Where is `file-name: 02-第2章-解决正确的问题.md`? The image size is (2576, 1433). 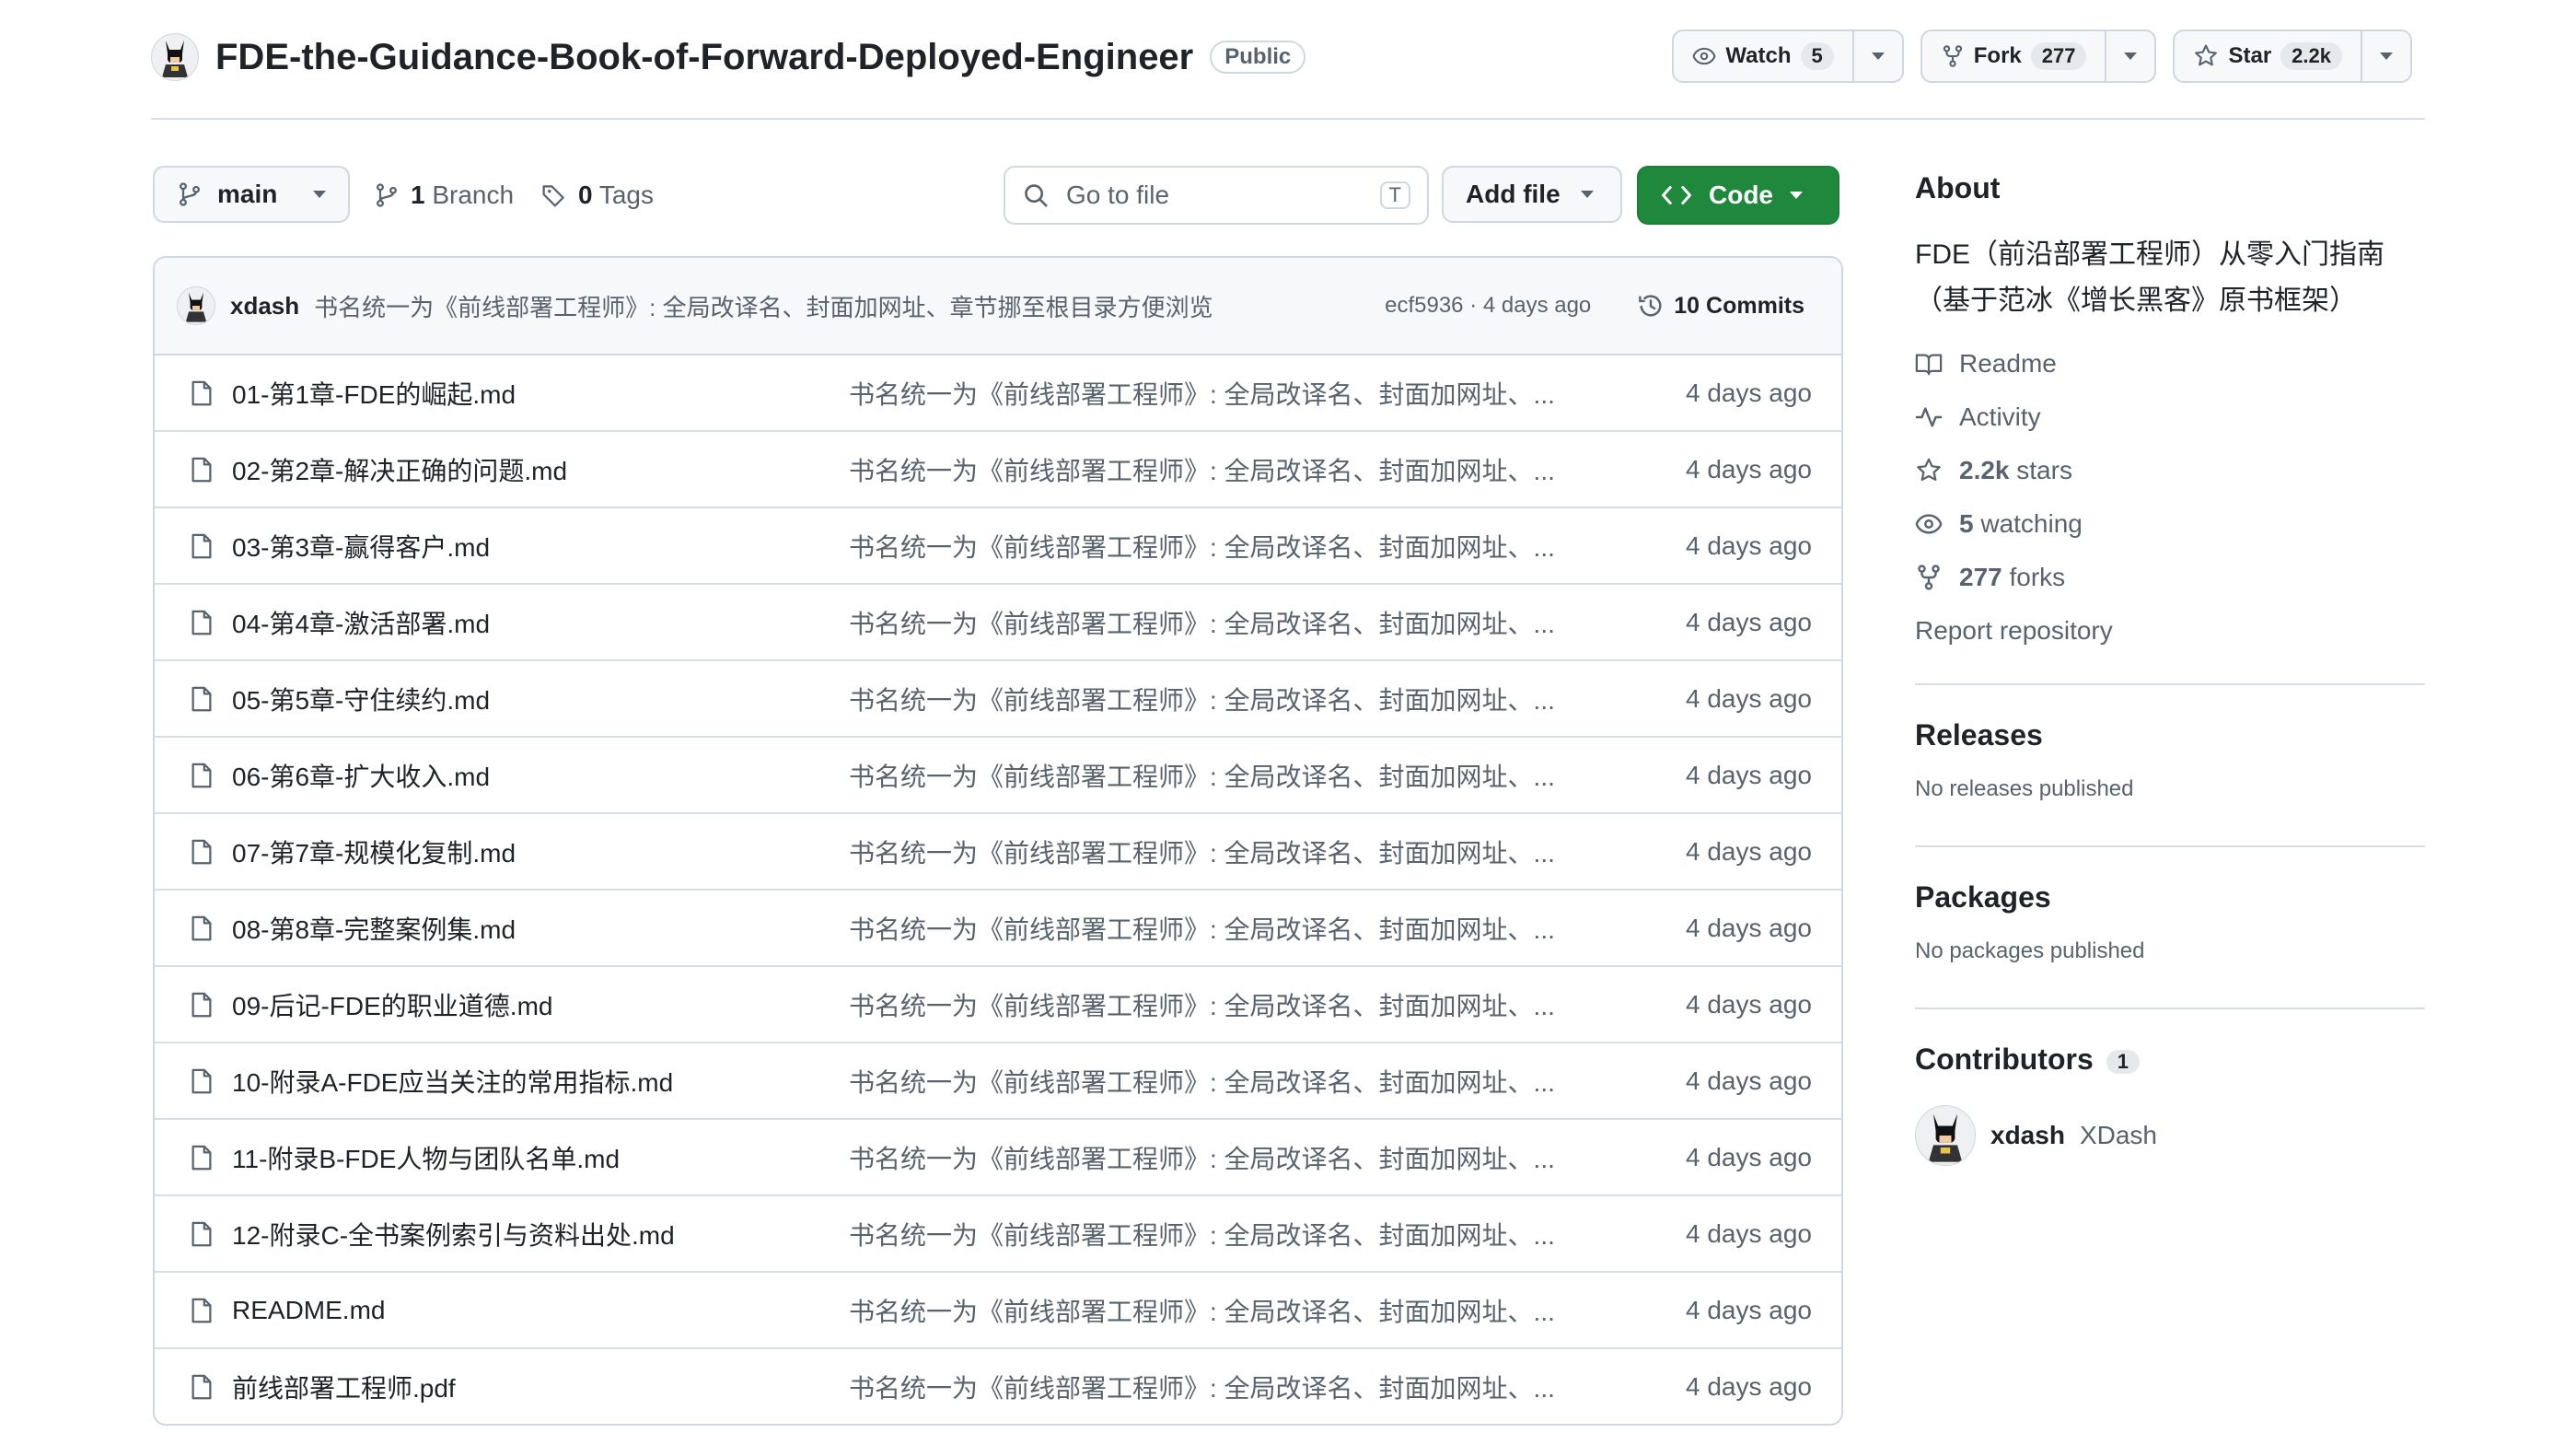
file-name: 02-第2章-解决正确的问题.md is located at coordinates (540, 469).